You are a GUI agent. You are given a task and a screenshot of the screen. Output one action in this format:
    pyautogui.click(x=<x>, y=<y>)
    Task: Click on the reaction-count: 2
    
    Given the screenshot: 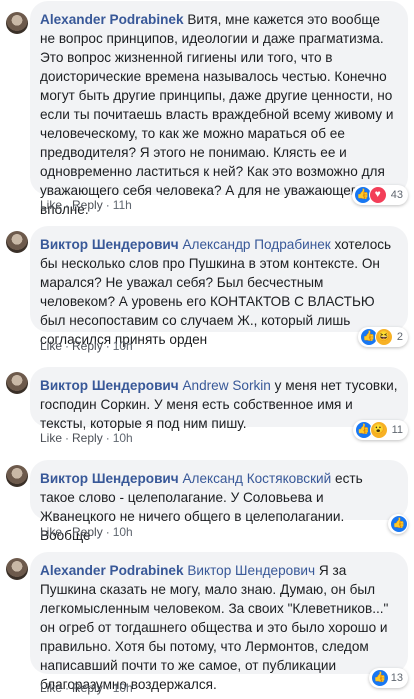 What is the action you would take?
    pyautogui.click(x=399, y=337)
    